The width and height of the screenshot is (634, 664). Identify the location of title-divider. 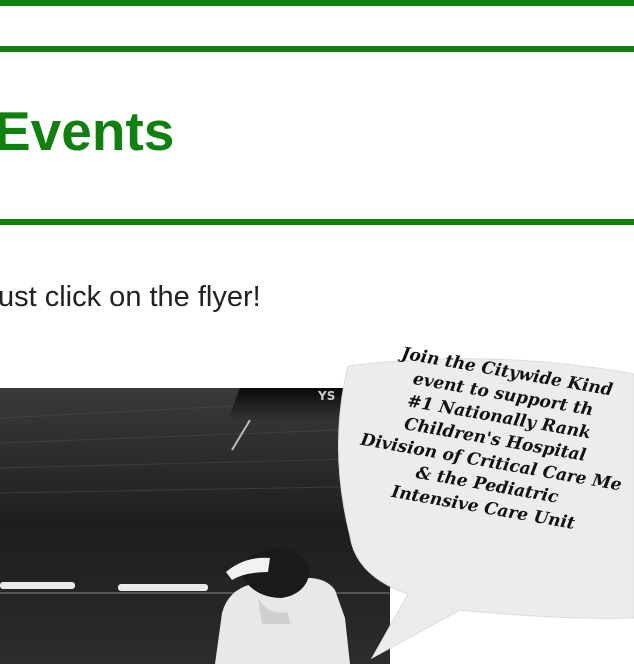
(317, 222).